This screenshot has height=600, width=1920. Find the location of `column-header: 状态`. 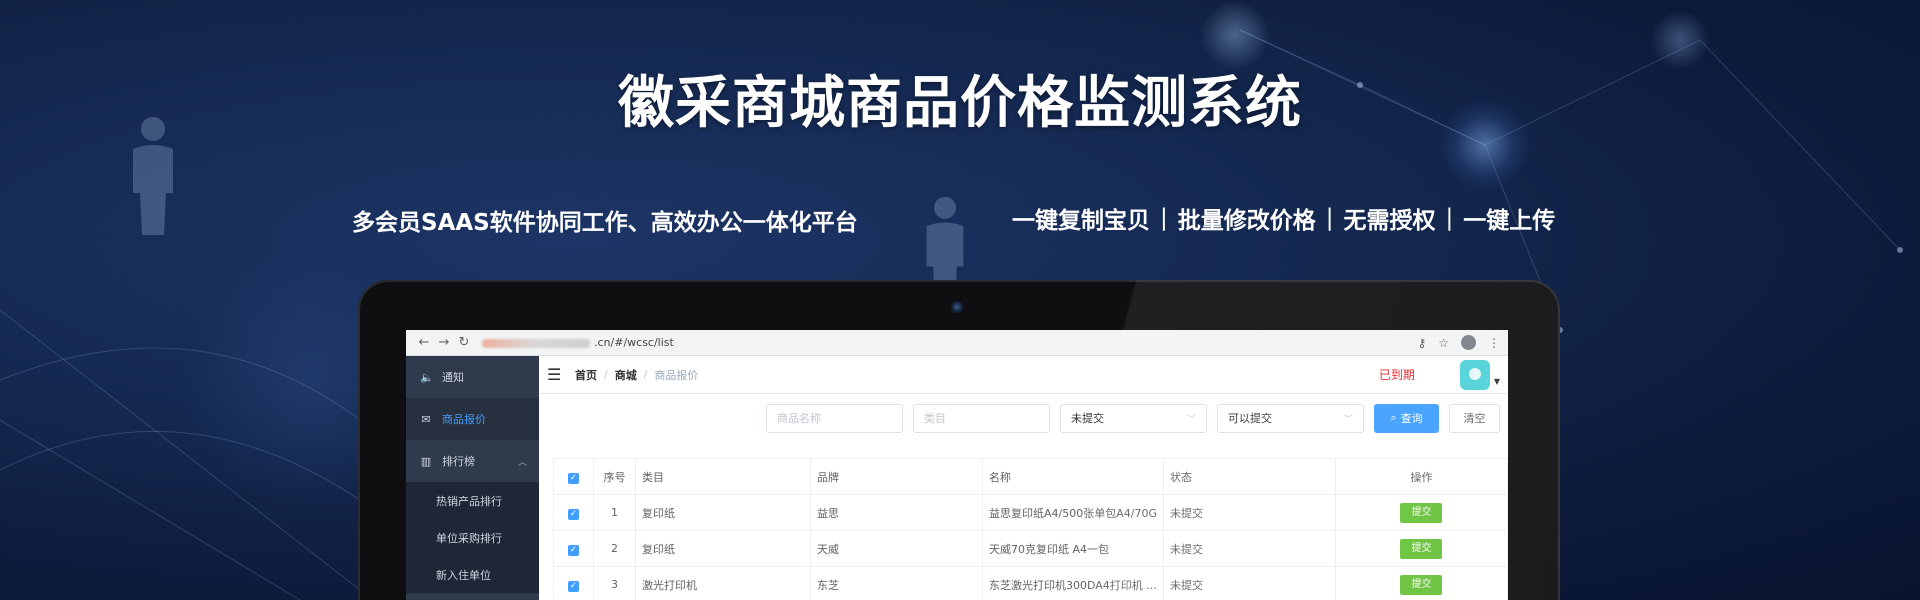

column-header: 状态 is located at coordinates (1249, 476).